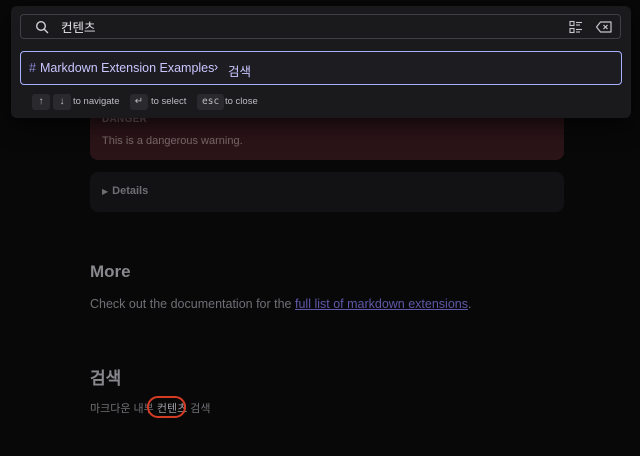 The height and width of the screenshot is (456, 640). I want to click on enter-key: ↵, so click(139, 102).